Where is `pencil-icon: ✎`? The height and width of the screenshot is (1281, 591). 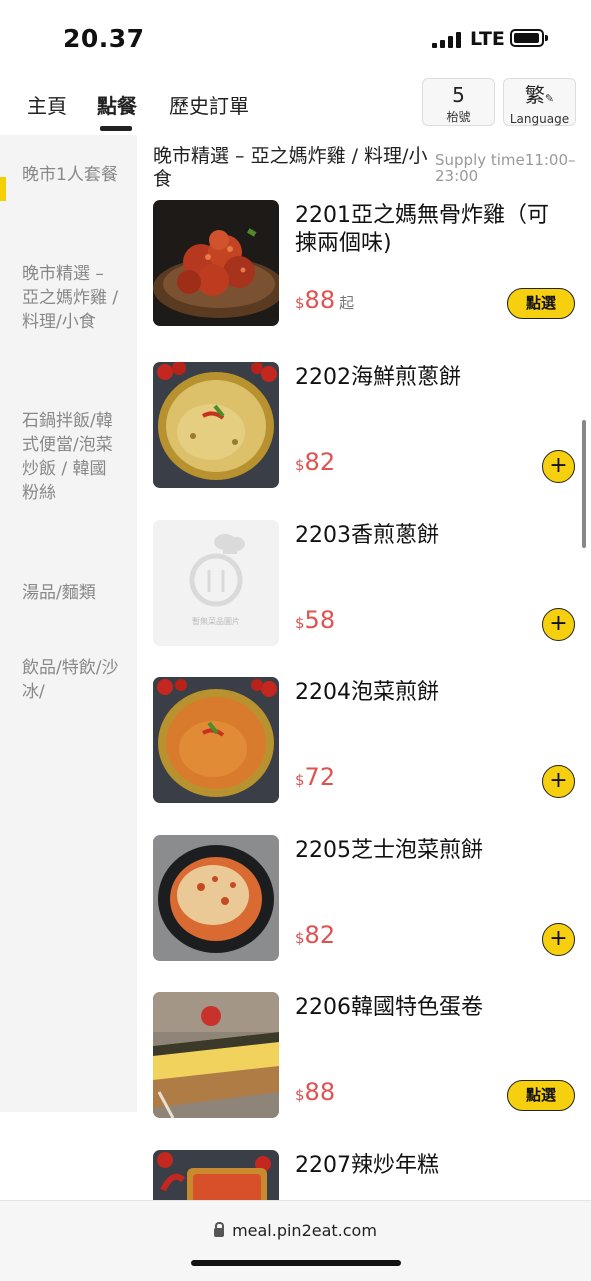 pencil-icon: ✎ is located at coordinates (549, 98).